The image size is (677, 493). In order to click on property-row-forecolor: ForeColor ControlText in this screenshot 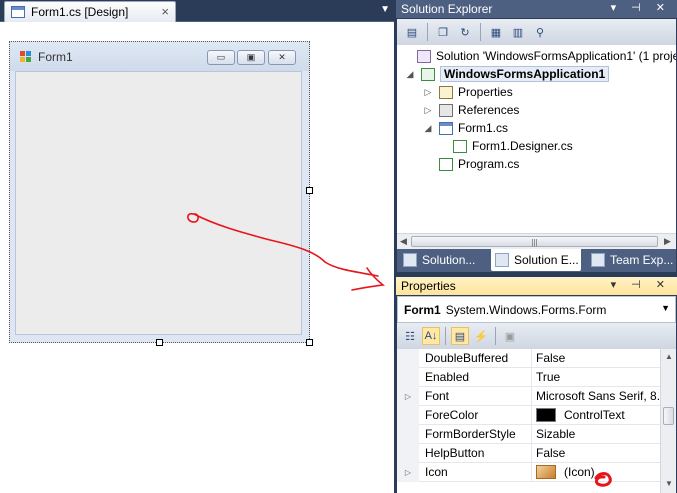, I will do `click(528, 415)`.